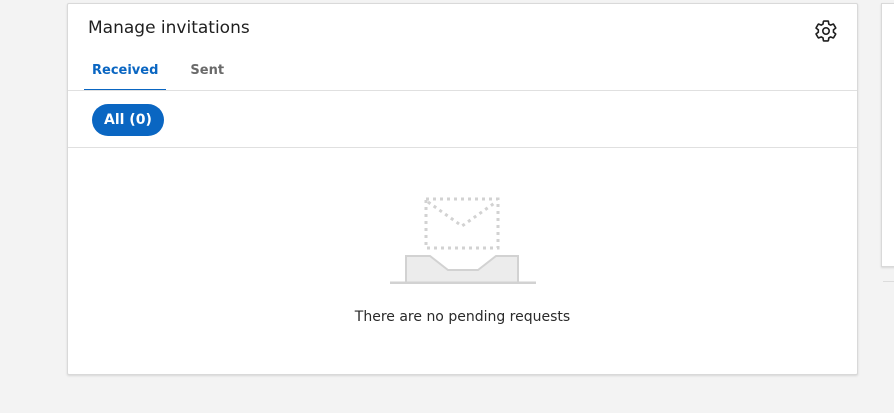 This screenshot has height=413, width=894. I want to click on tab-received: Received, so click(125, 72).